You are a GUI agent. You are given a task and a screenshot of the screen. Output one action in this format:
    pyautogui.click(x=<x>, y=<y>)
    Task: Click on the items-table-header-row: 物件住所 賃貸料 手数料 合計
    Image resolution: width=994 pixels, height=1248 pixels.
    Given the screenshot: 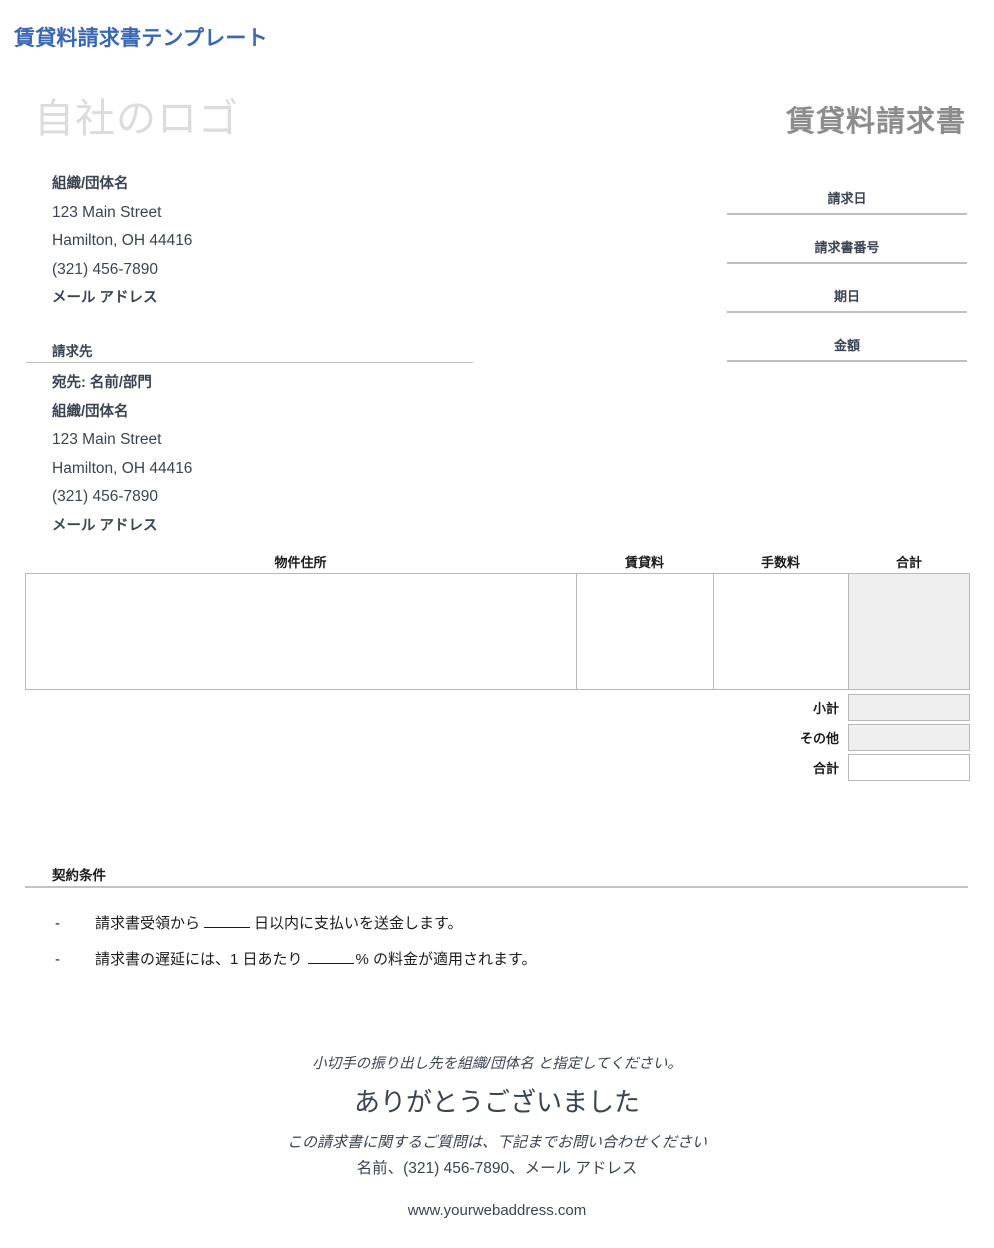 What is the action you would take?
    pyautogui.click(x=497, y=562)
    